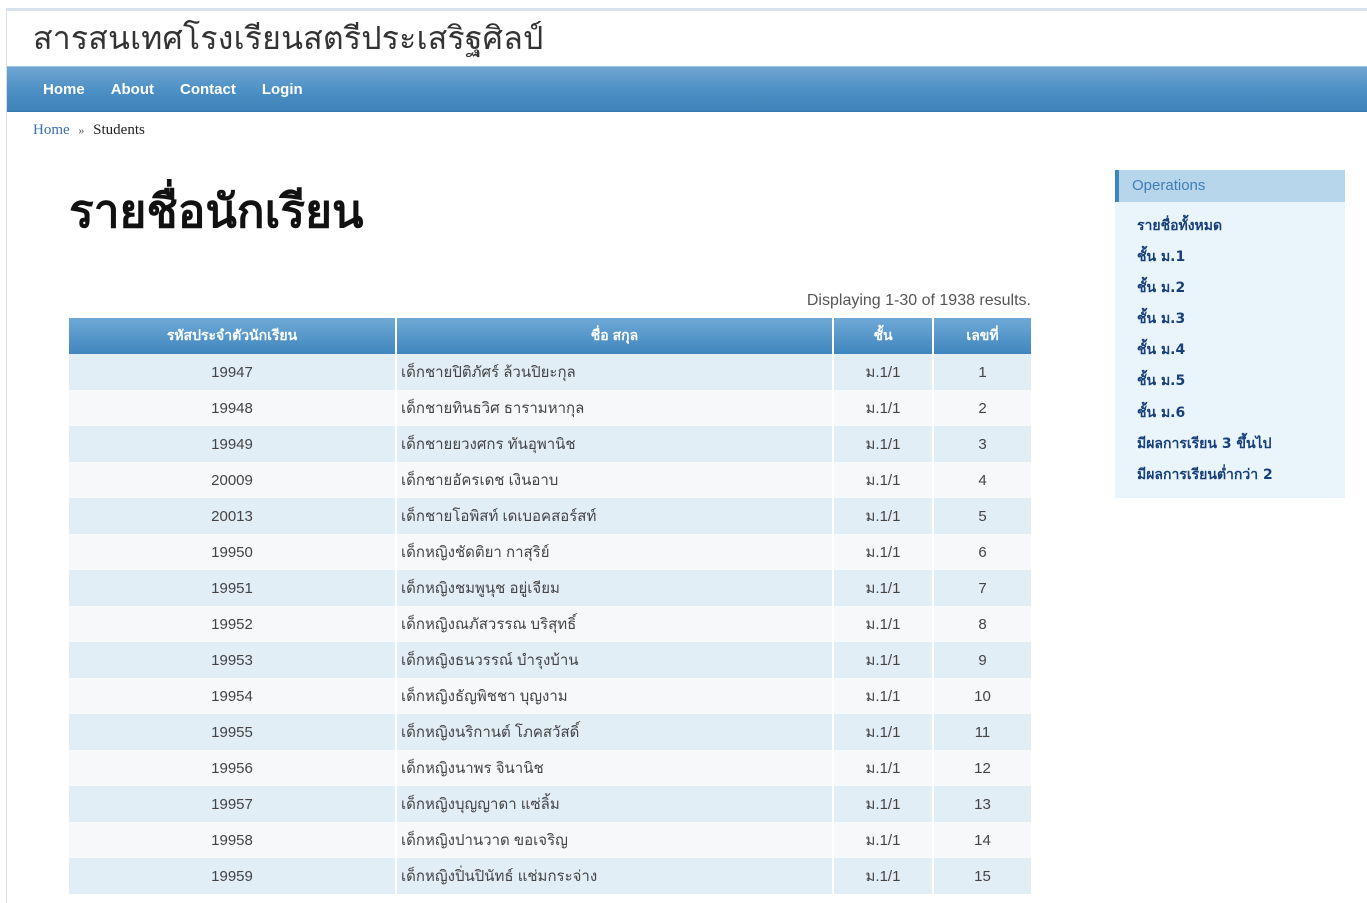 This screenshot has height=903, width=1367. I want to click on student-id-cell: 19953, so click(233, 660).